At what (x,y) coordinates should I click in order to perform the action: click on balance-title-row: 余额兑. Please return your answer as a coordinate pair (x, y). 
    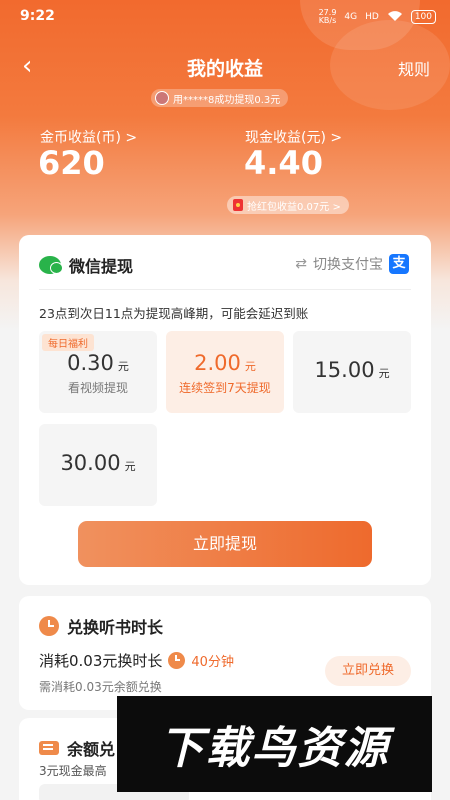
    Looking at the image, I should click on (77, 748).